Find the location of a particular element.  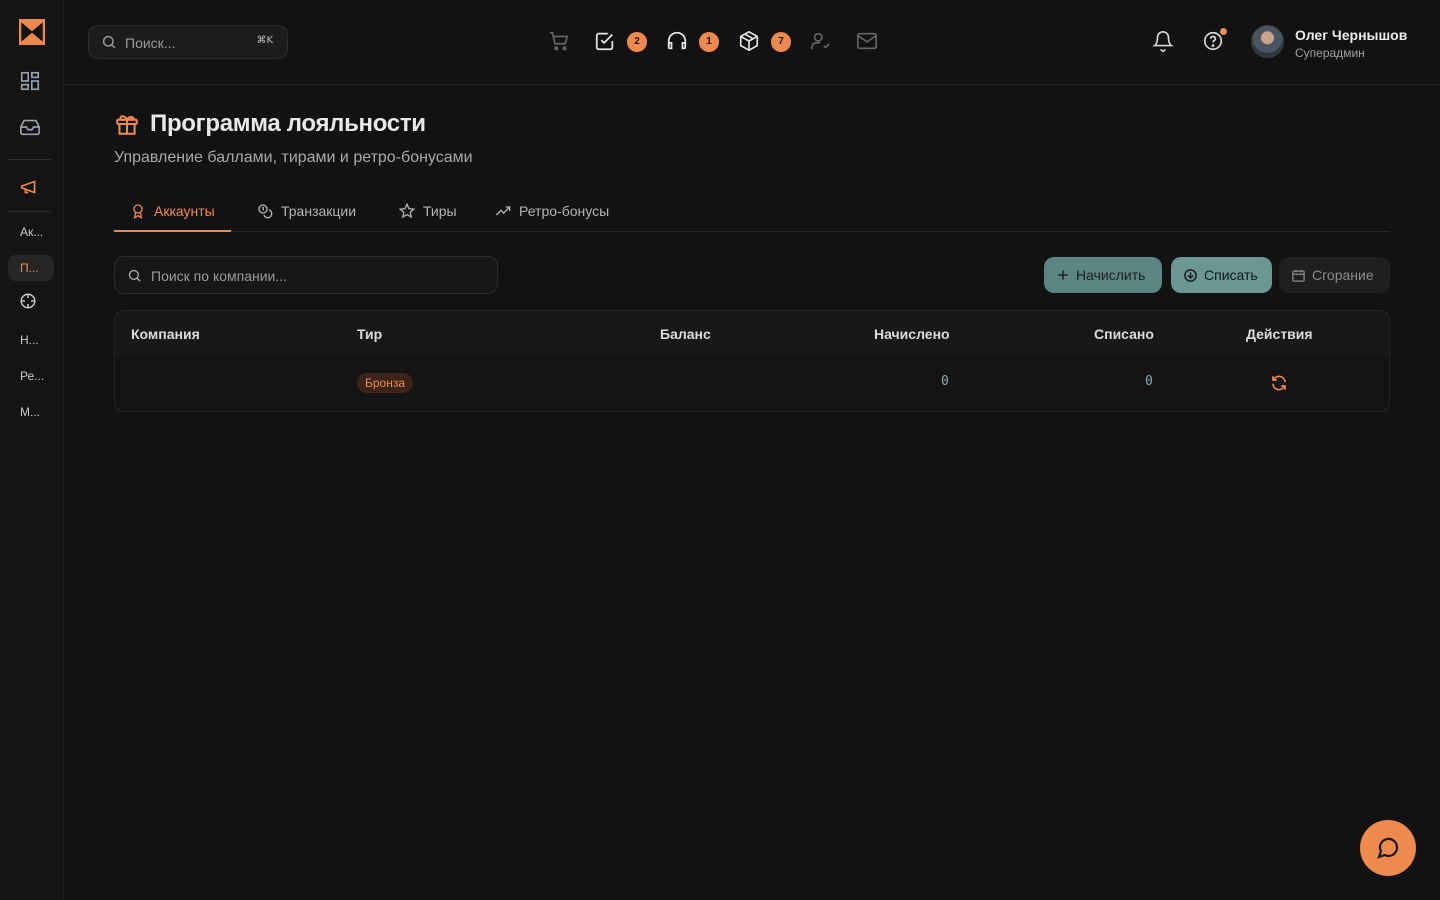

tab-tiers: Тиры is located at coordinates (428, 211).